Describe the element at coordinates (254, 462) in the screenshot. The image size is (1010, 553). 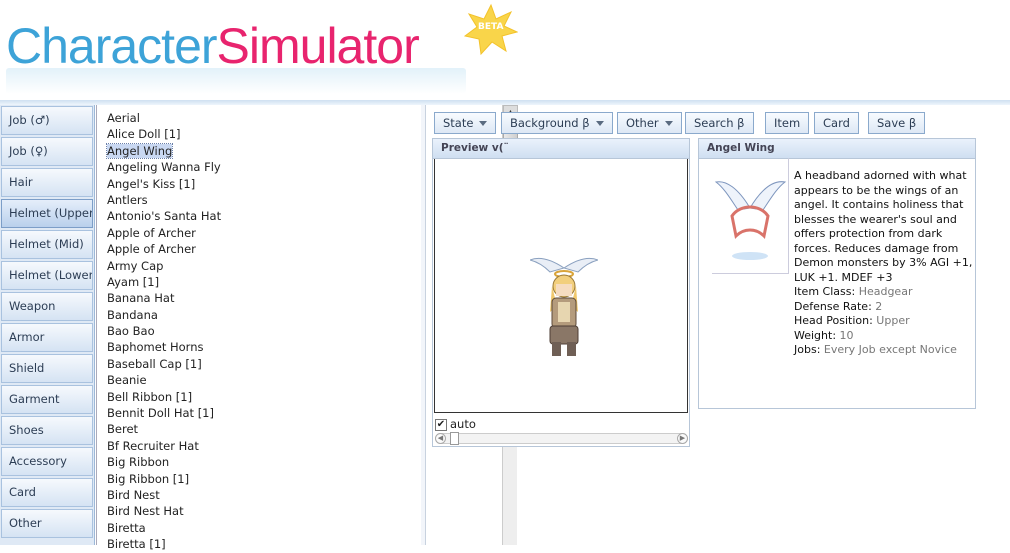
I see `list-item: Big Ribbon` at that location.